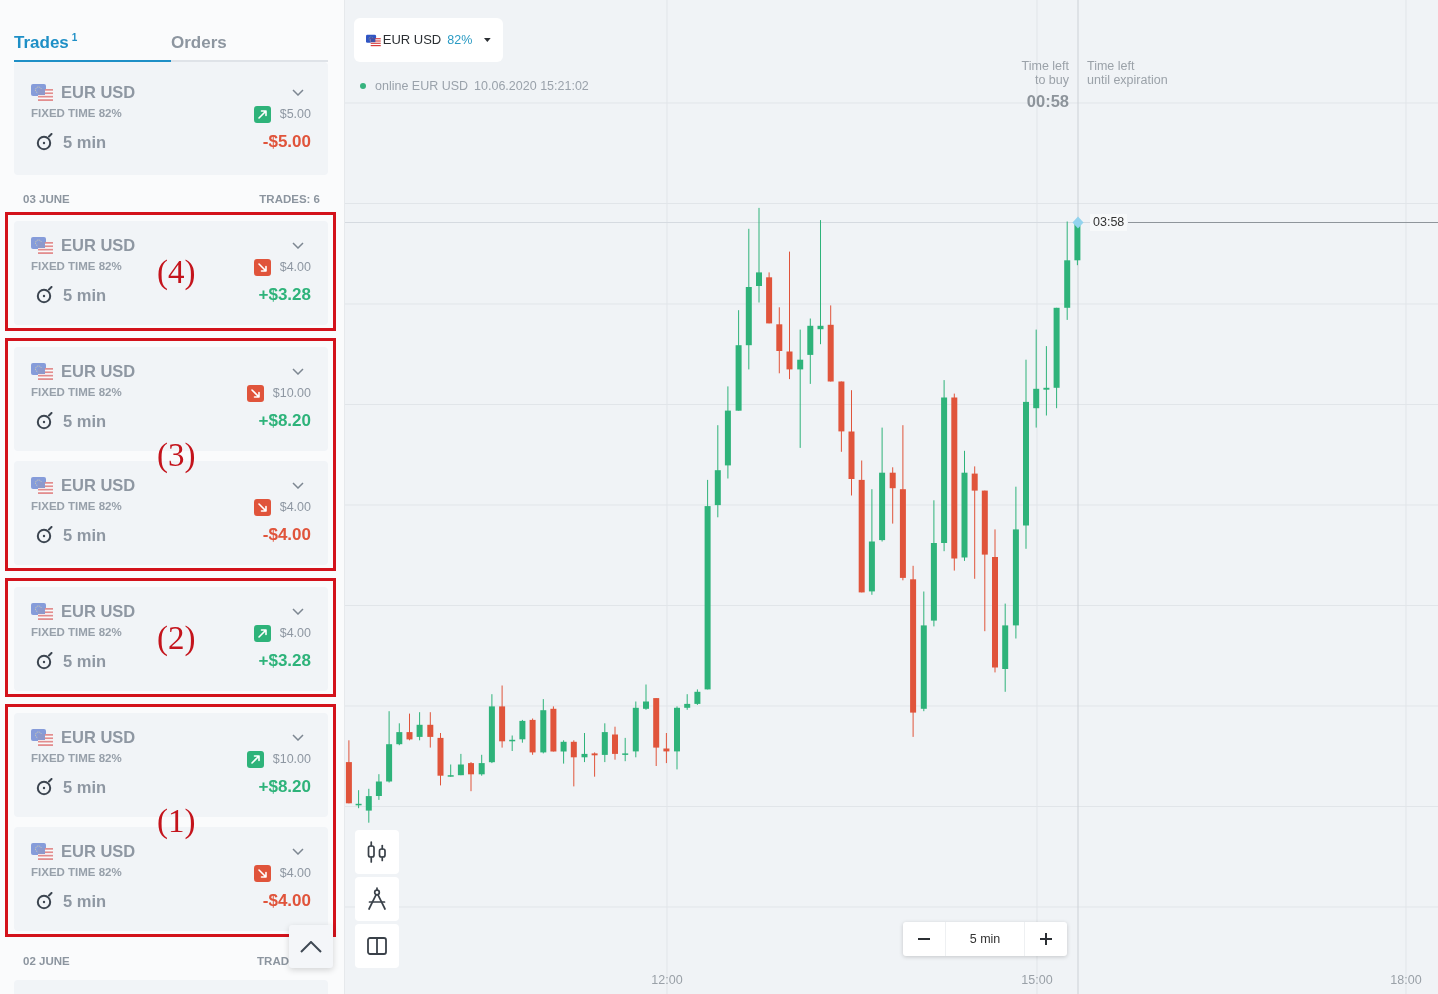 The width and height of the screenshot is (1438, 994). I want to click on candlestick-icon, so click(377, 852).